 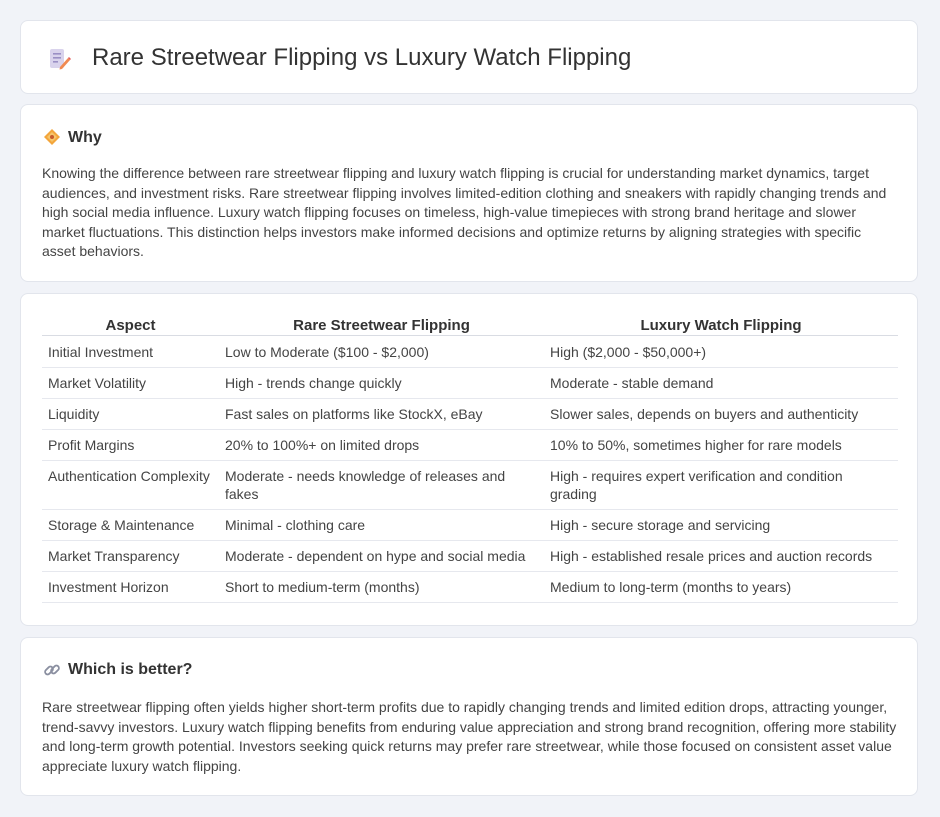 I want to click on streetwear-cell: 20% to 100%+ on limited drops, so click(x=381, y=445).